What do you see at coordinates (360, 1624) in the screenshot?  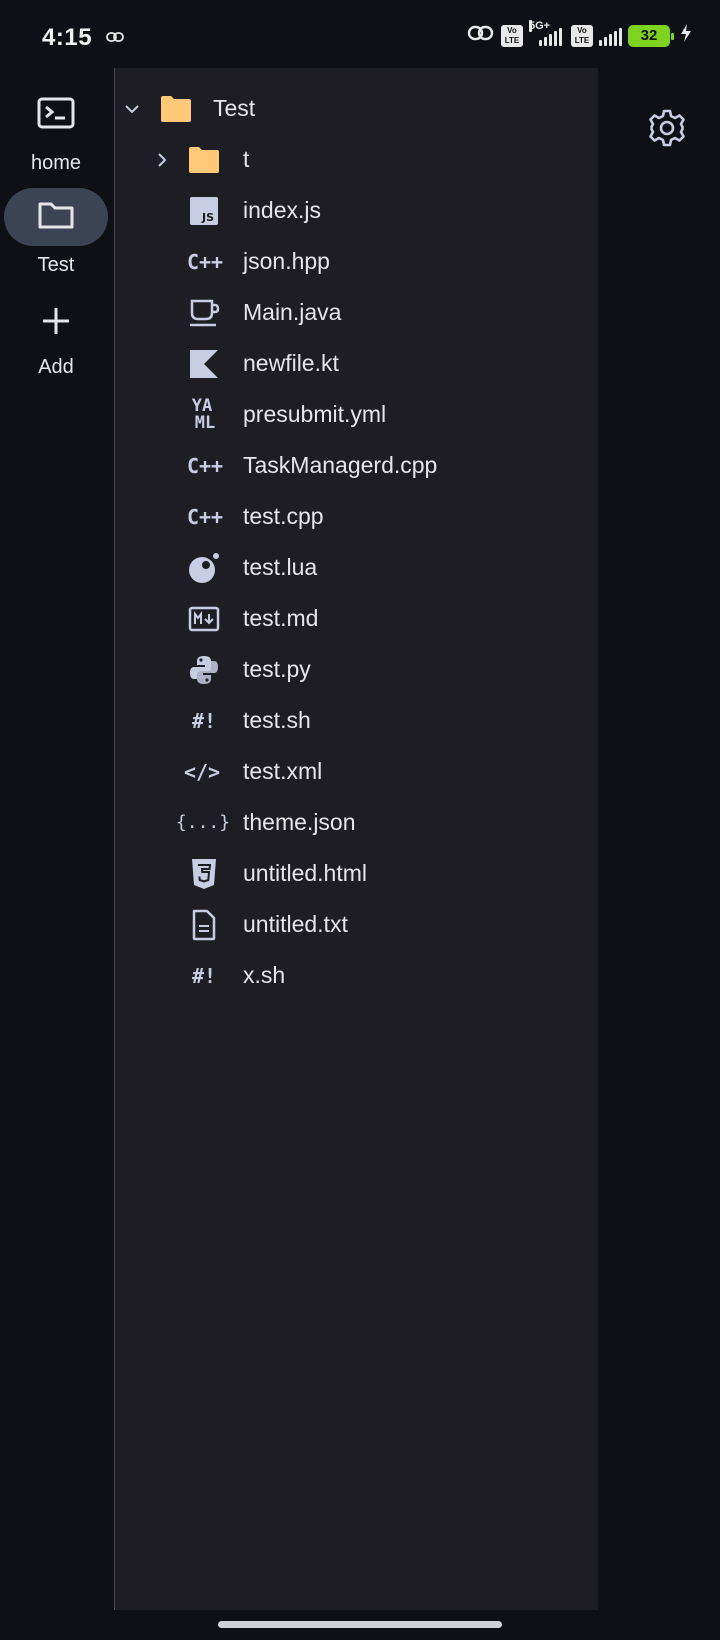 I see `home-indicator` at bounding box center [360, 1624].